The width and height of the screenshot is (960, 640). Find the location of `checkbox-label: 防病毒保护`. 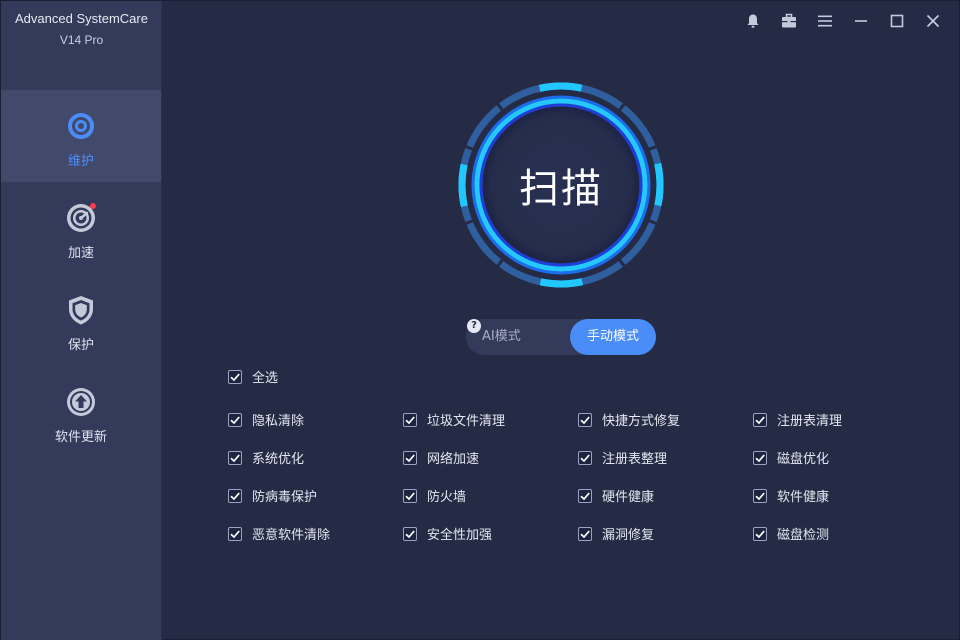

checkbox-label: 防病毒保护 is located at coordinates (285, 497).